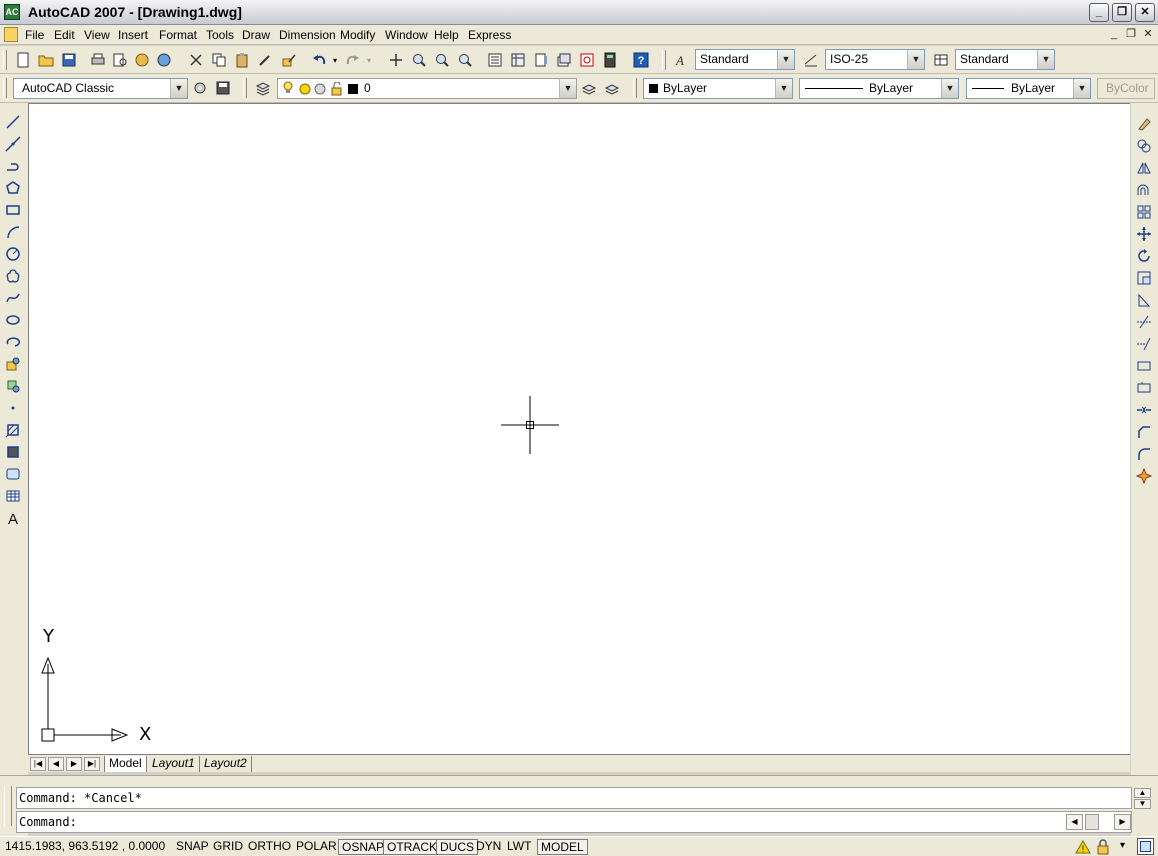  I want to click on array-icon, so click(1144, 212).